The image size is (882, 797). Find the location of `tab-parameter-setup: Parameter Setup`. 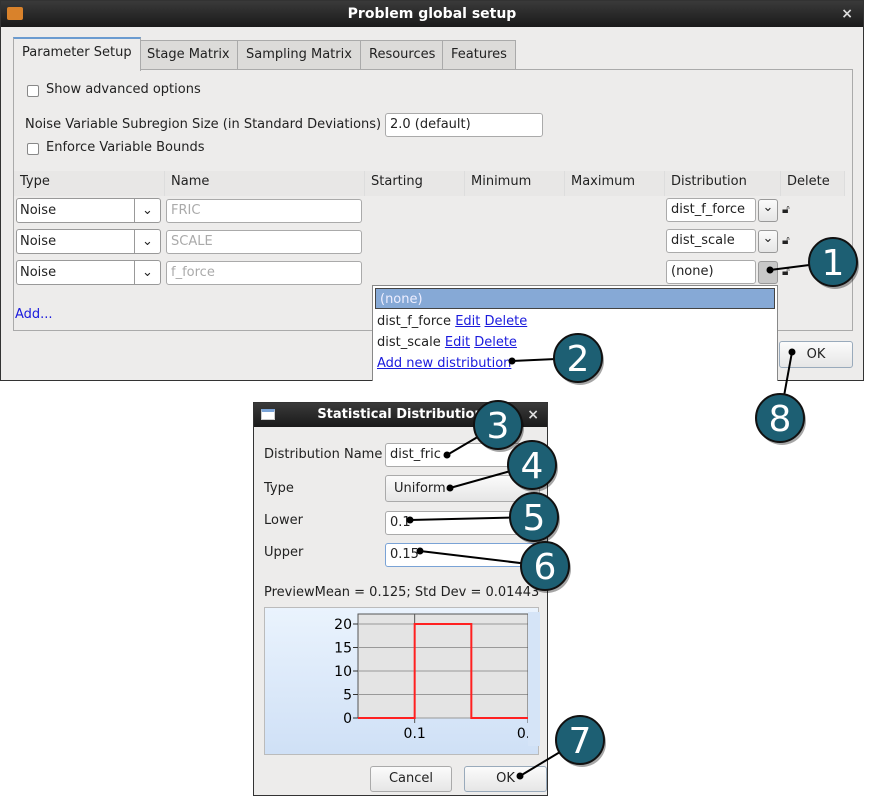

tab-parameter-setup: Parameter Setup is located at coordinates (77, 54).